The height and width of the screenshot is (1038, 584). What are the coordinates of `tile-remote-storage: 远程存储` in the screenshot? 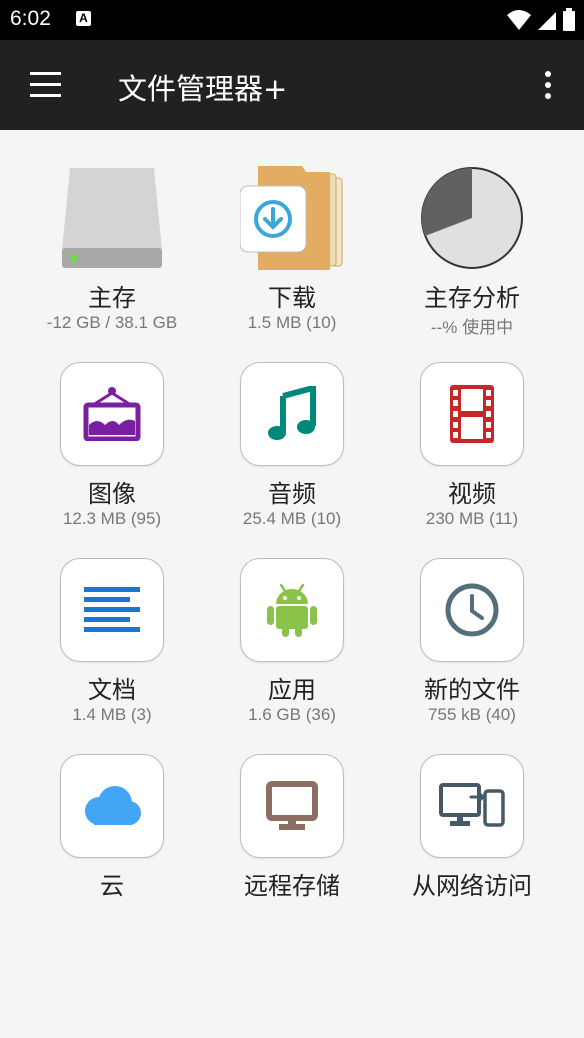 It's located at (292, 809).